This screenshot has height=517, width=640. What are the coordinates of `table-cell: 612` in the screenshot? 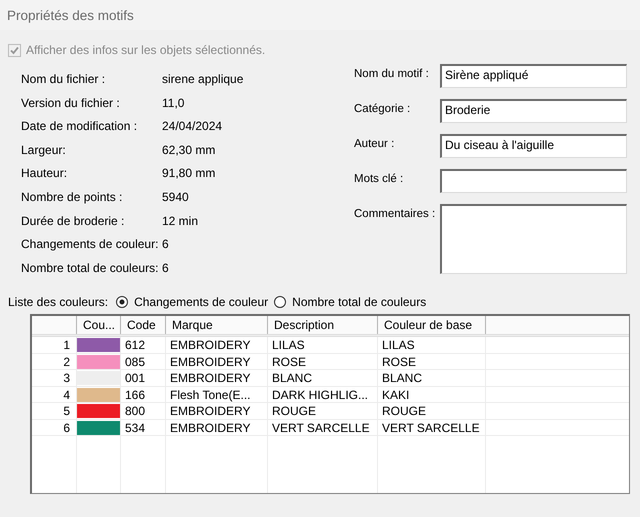 It's located at (143, 345).